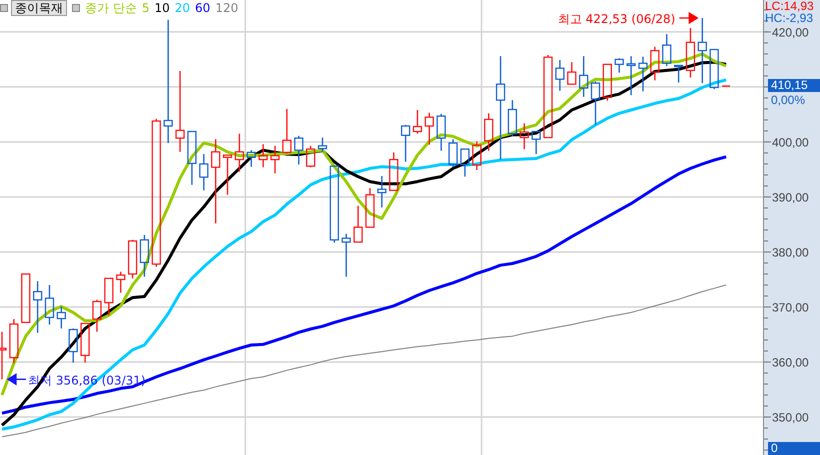 The width and height of the screenshot is (820, 455). I want to click on hc-value: HC:-2,93, so click(789, 18).